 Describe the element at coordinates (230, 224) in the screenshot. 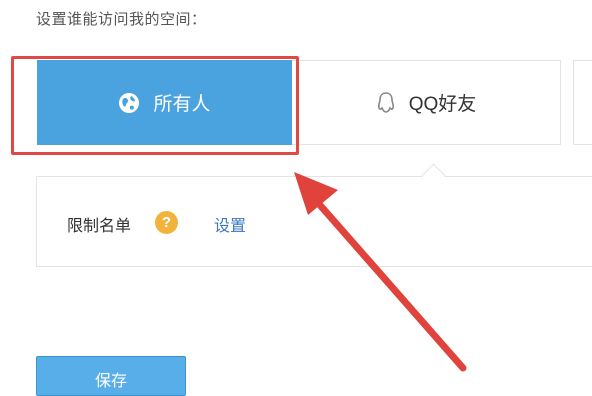

I see `restriction-settings-link: 设置` at that location.